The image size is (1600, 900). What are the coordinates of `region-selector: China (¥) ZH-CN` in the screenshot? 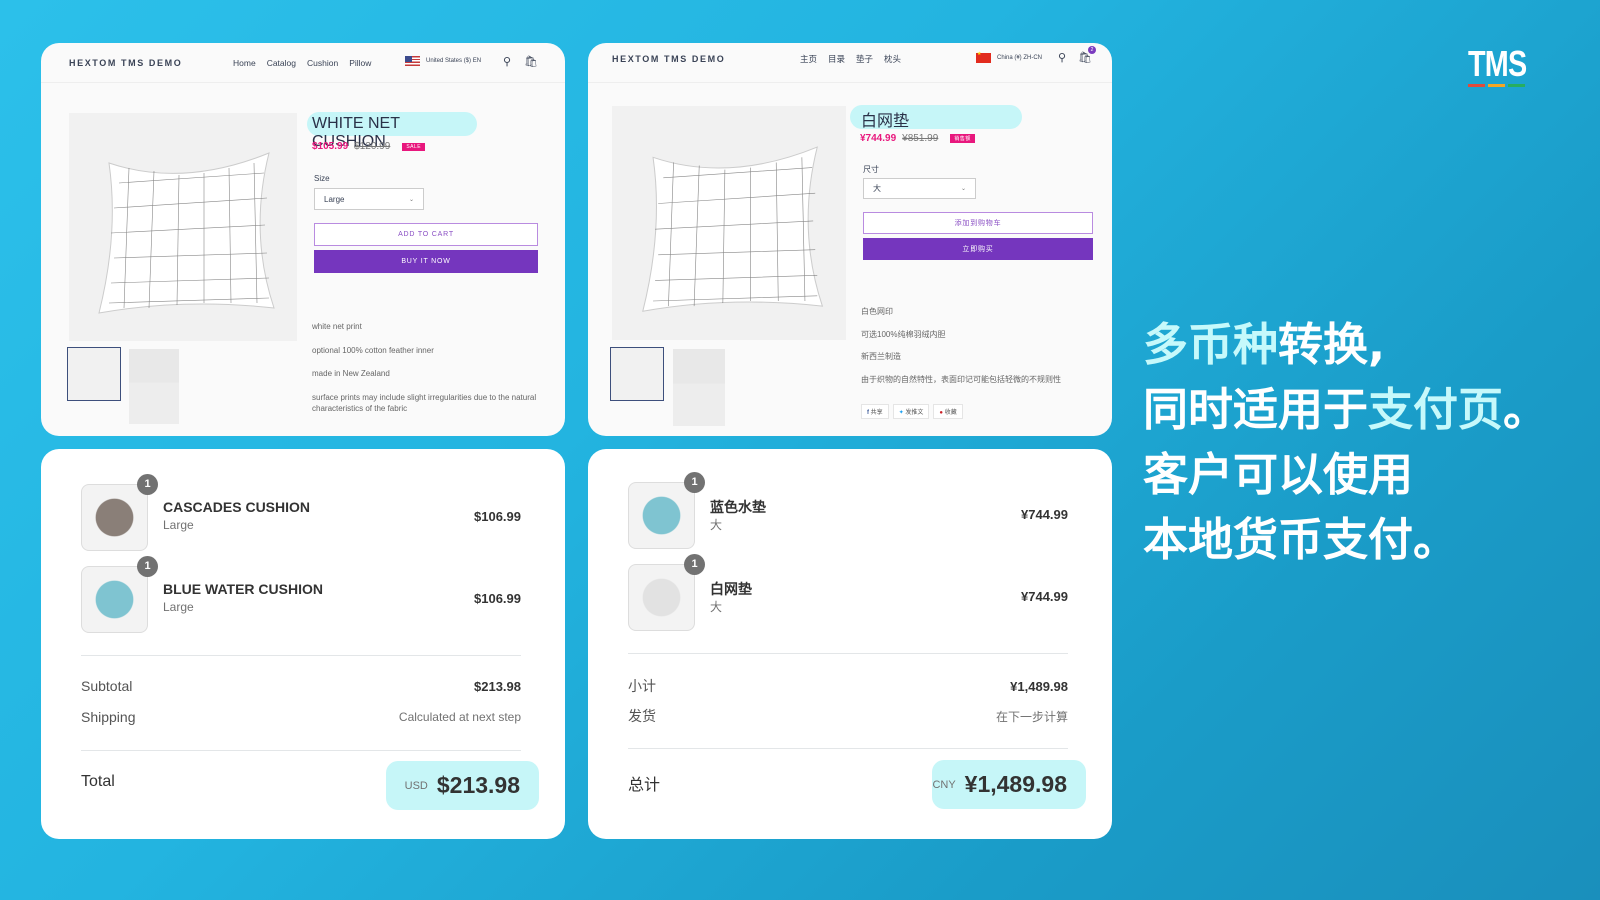 It's located at (1009, 57).